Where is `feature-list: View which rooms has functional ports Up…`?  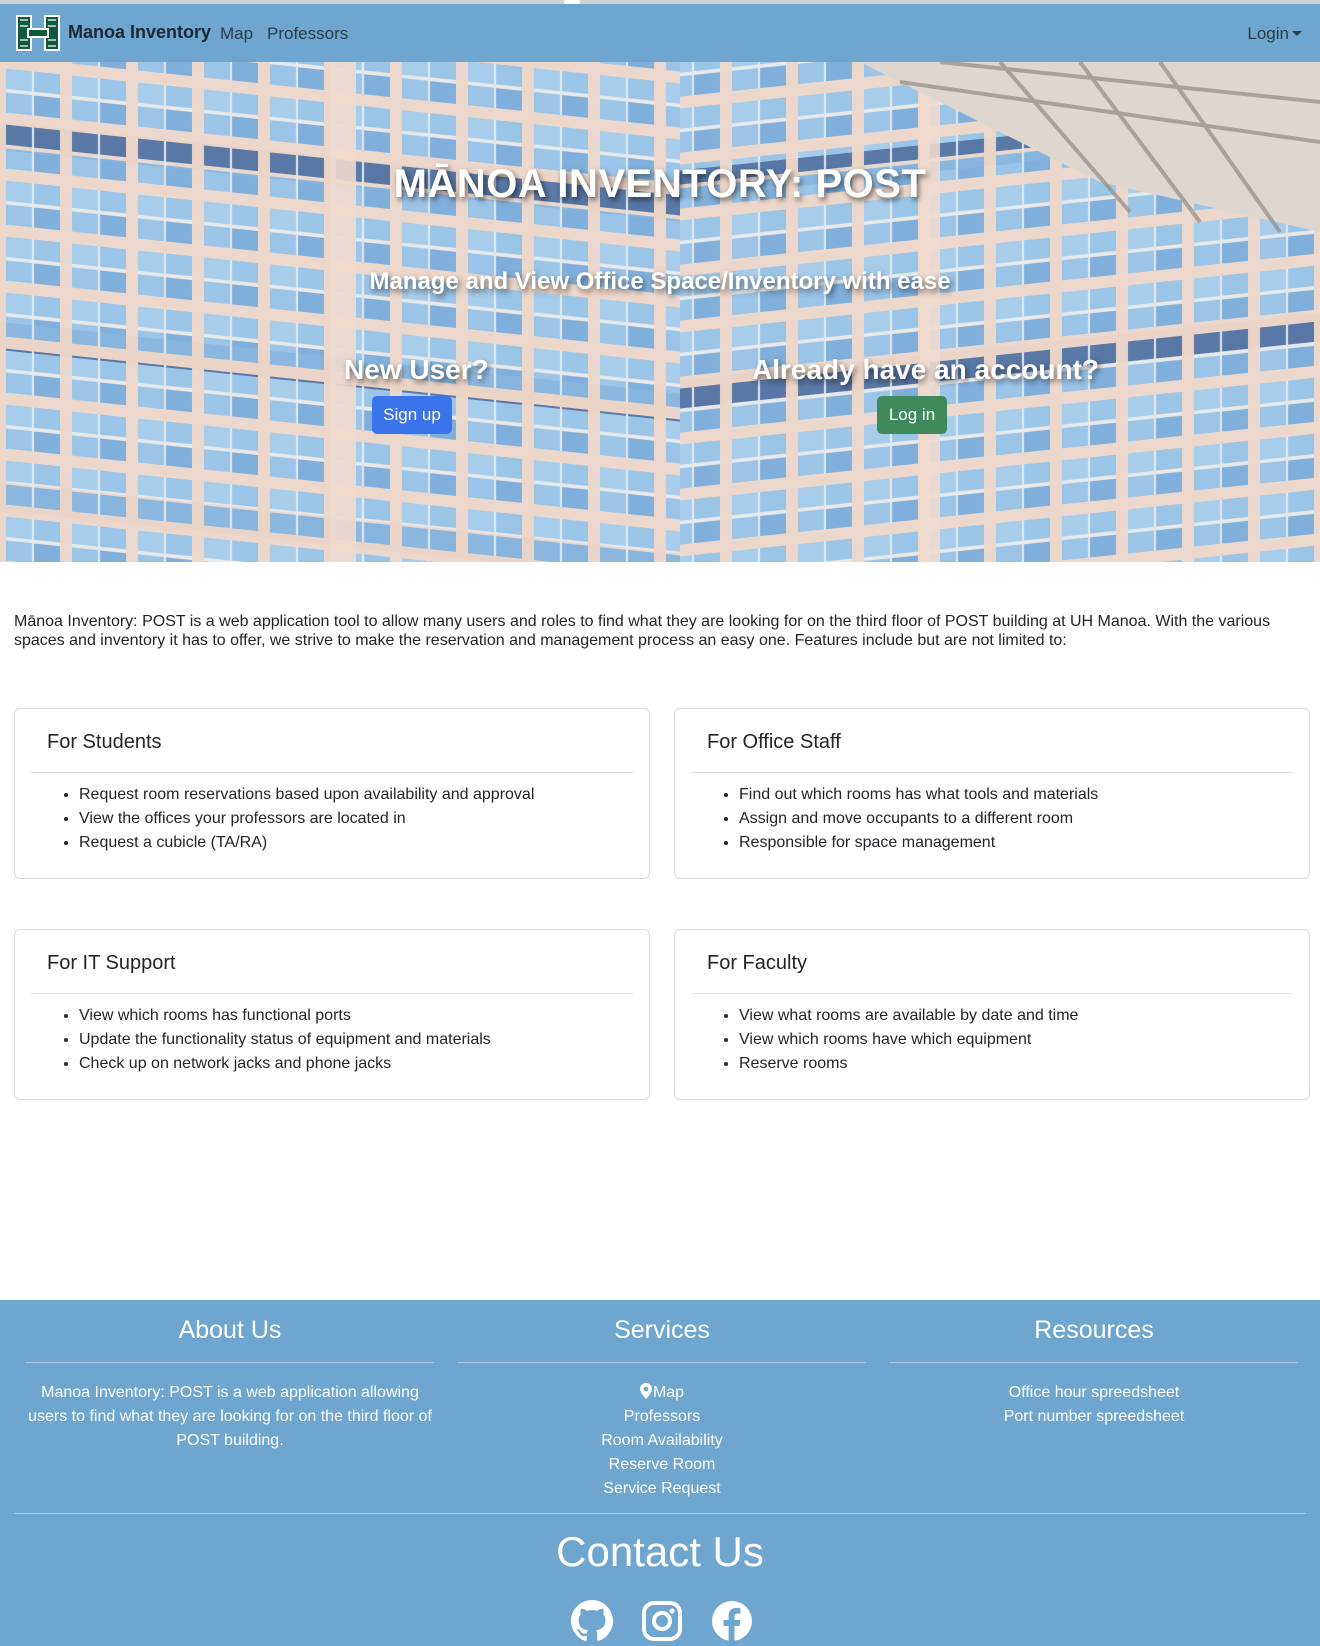 feature-list: View which rooms has functional ports Up… is located at coordinates (277, 1040).